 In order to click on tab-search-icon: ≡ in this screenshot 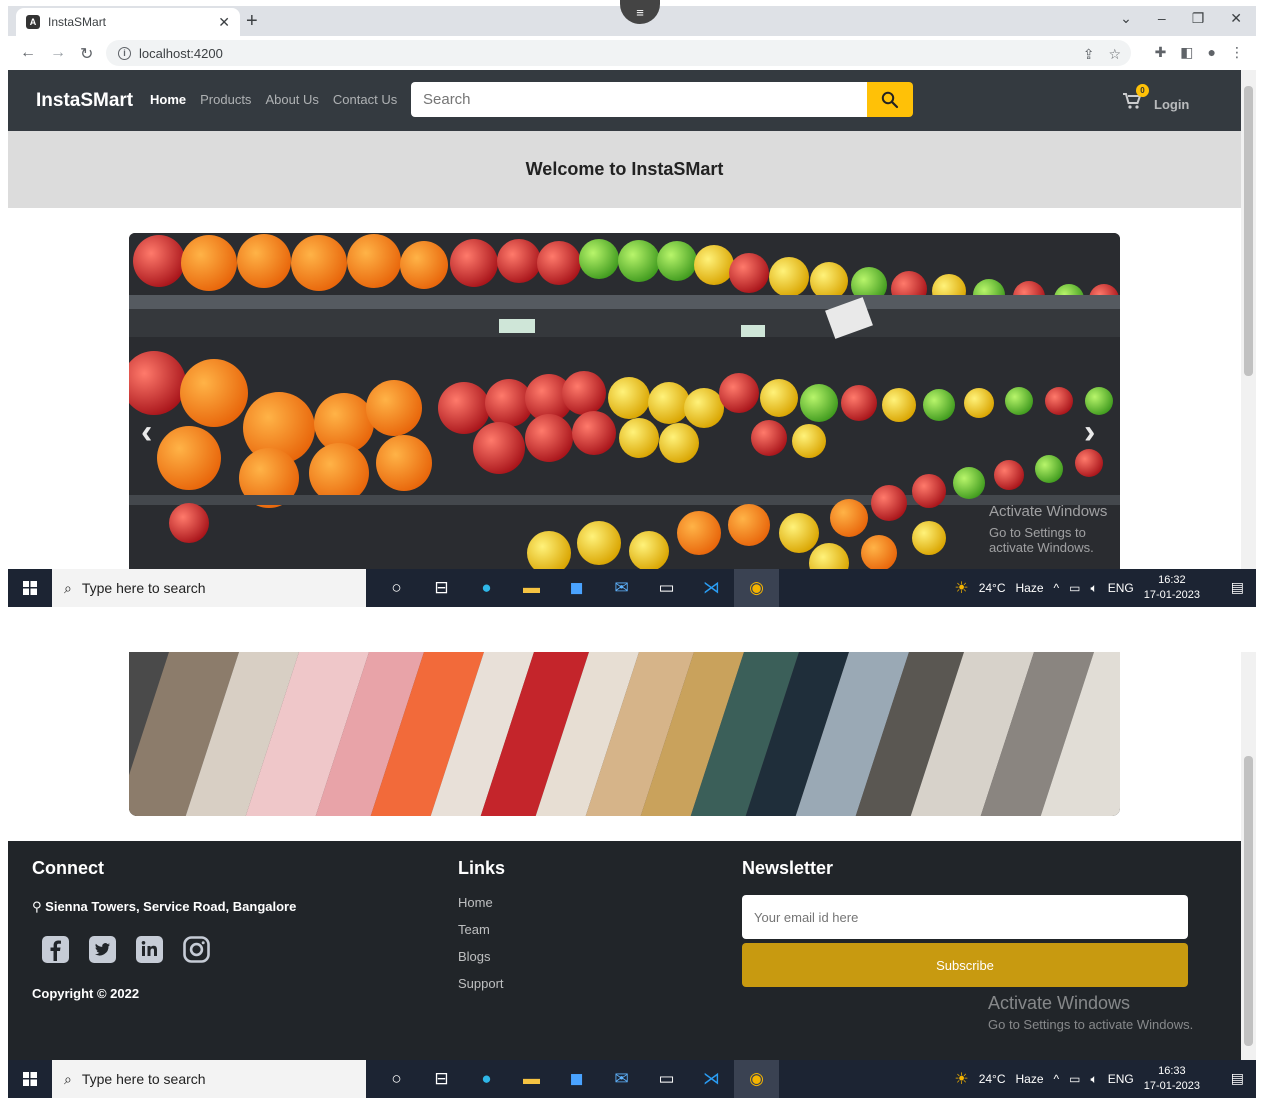, I will do `click(640, 12)`.